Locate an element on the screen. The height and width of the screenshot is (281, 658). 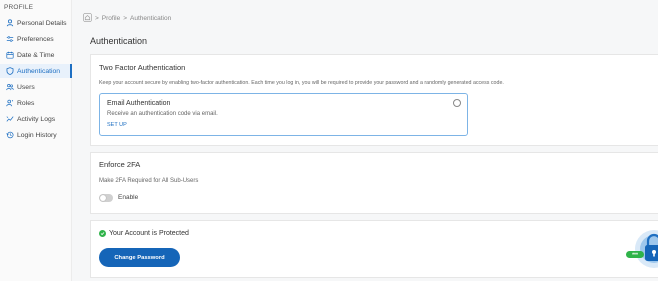
users-icon is located at coordinates (10, 87).